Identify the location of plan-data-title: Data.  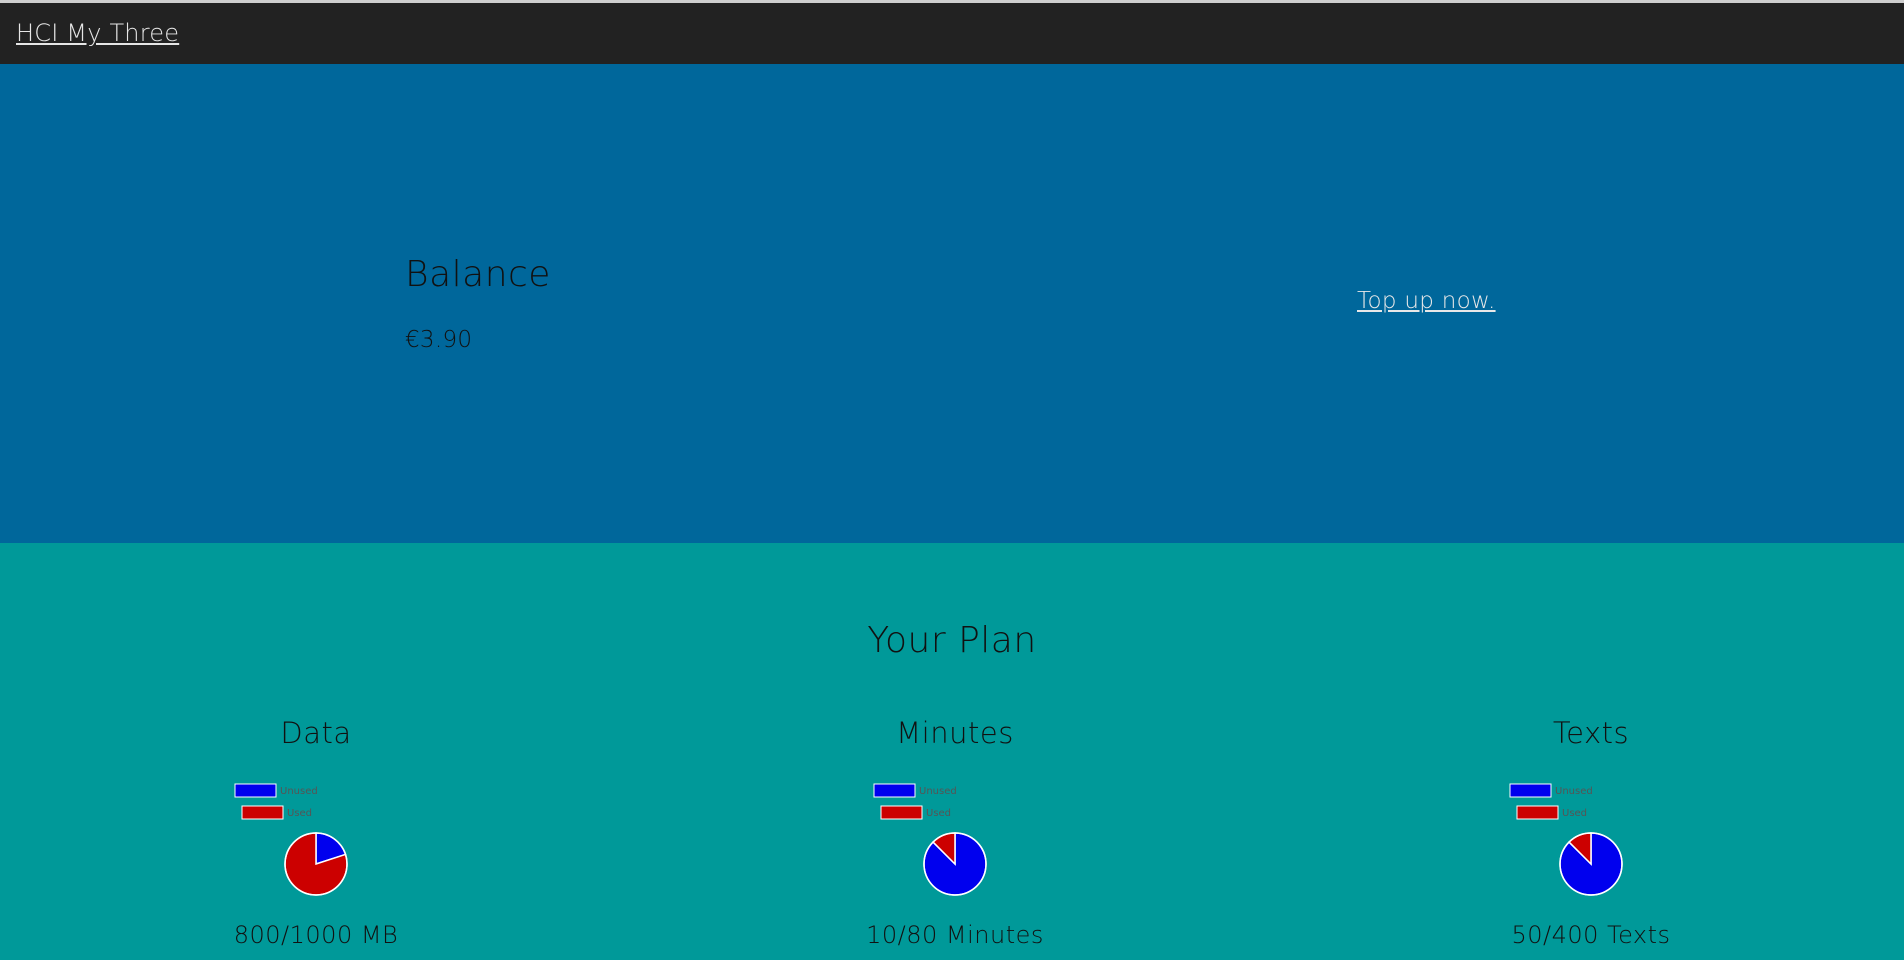
(316, 733).